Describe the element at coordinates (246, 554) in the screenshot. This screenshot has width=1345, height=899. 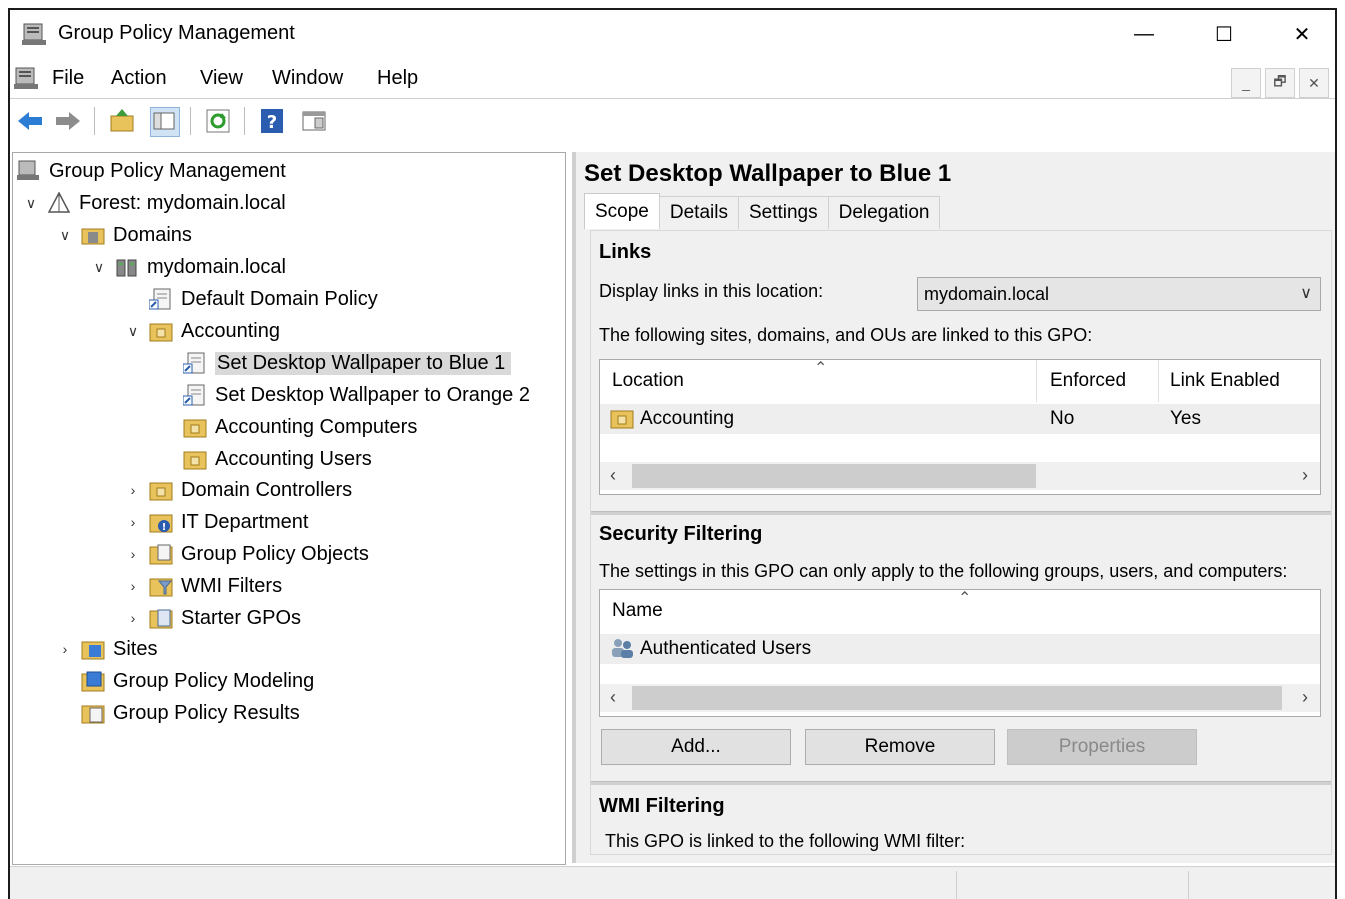
I see `tree-item-group-policy-objects: › Group Policy Objects` at that location.